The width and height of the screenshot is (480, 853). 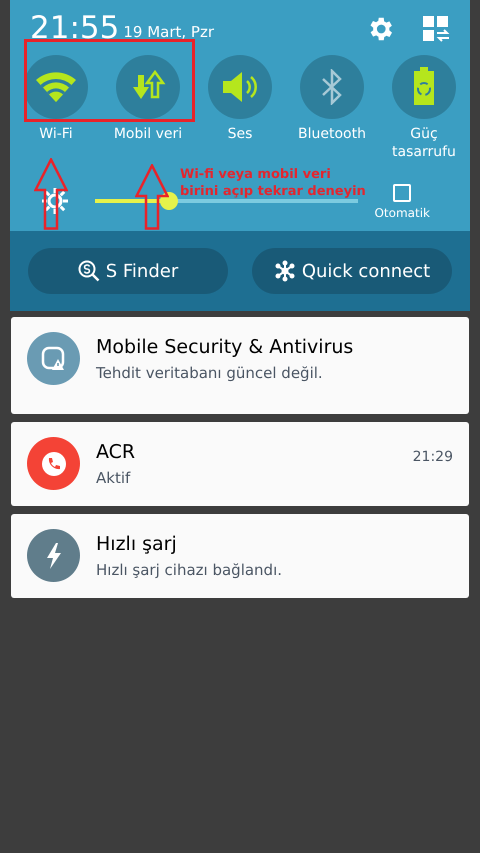 What do you see at coordinates (75, 28) in the screenshot?
I see `clock-time: 21:55` at bounding box center [75, 28].